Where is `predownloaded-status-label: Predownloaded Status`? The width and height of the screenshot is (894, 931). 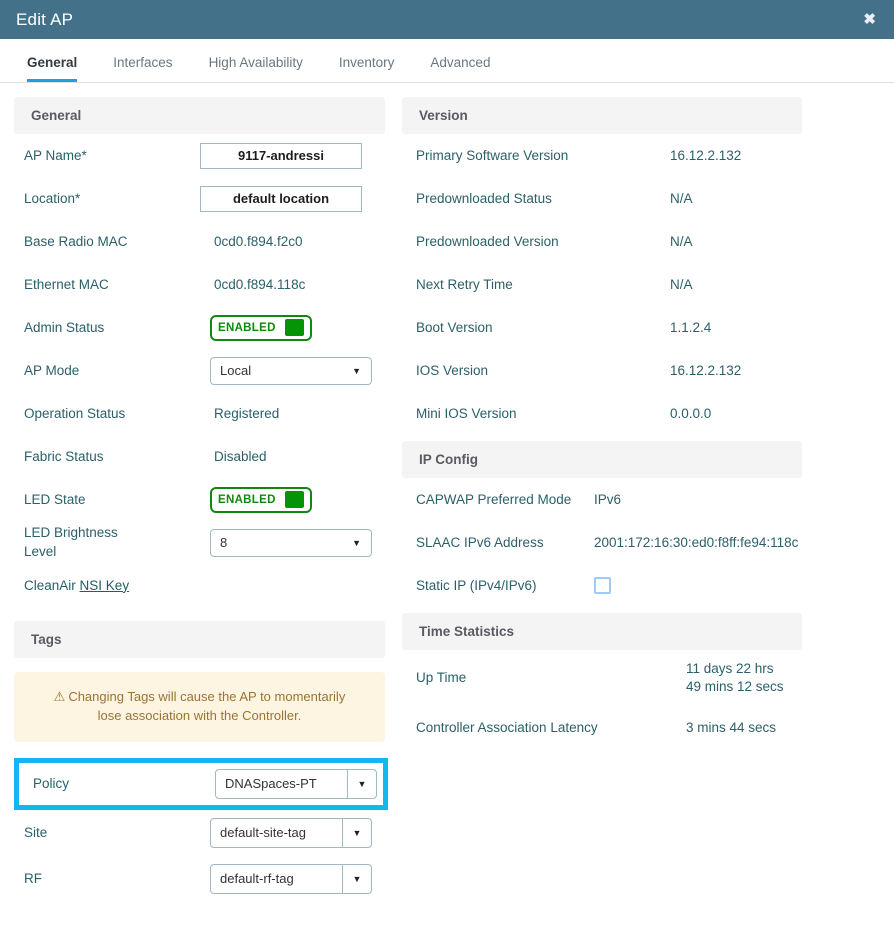
predownloaded-status-label: Predownloaded Status is located at coordinates (484, 198).